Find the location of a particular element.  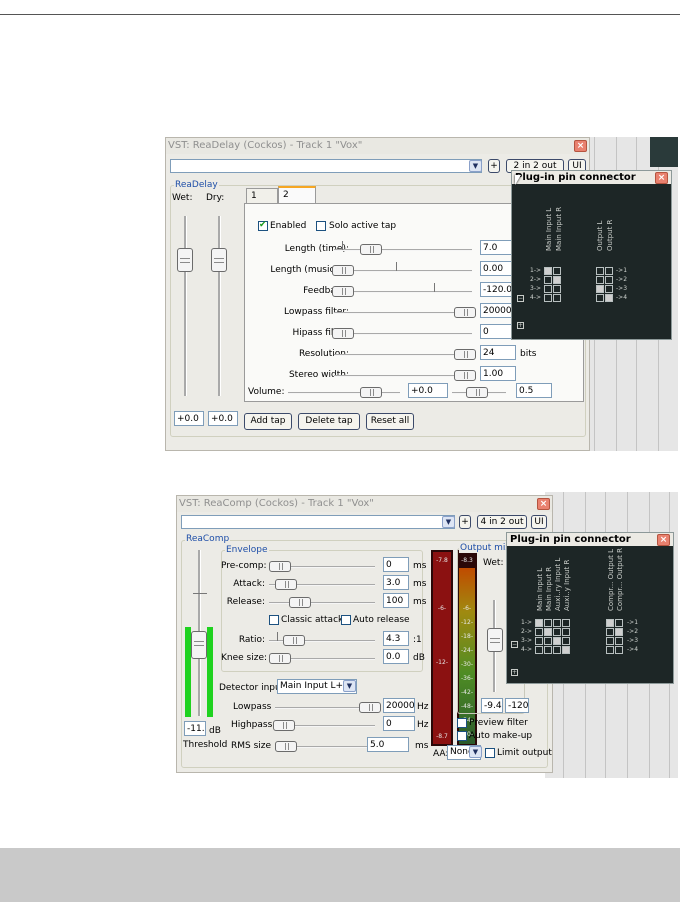

precomp-value: 0 is located at coordinates (396, 564).